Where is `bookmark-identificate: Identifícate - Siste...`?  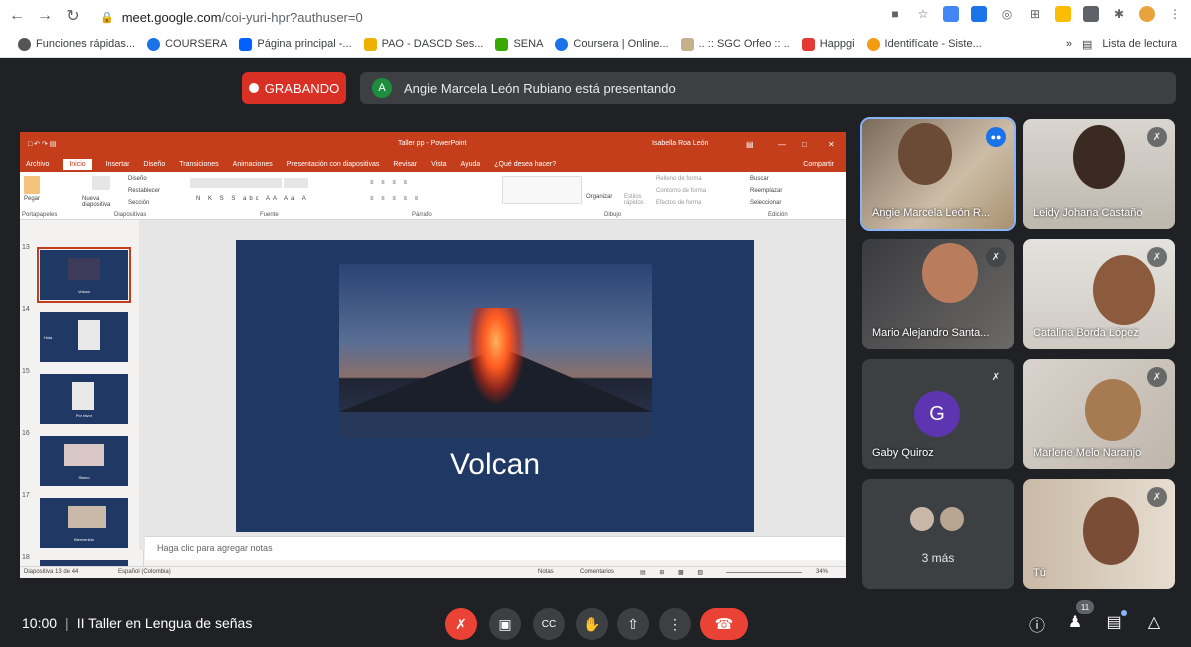
bookmark-identificate: Identifícate - Siste... is located at coordinates (924, 44).